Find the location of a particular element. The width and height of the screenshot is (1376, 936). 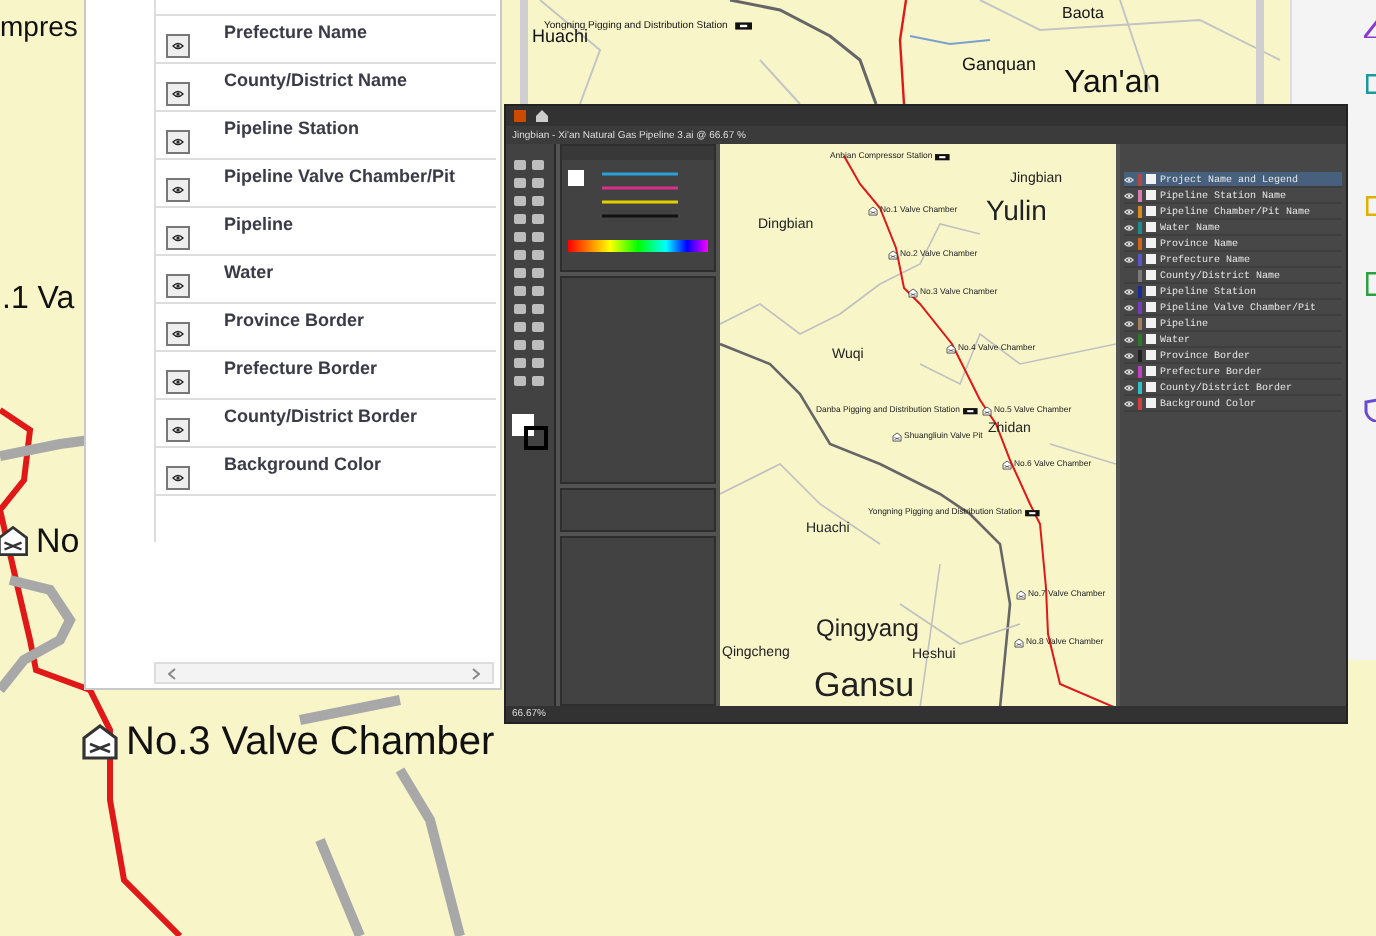

place-label: .1 Va is located at coordinates (38, 300).